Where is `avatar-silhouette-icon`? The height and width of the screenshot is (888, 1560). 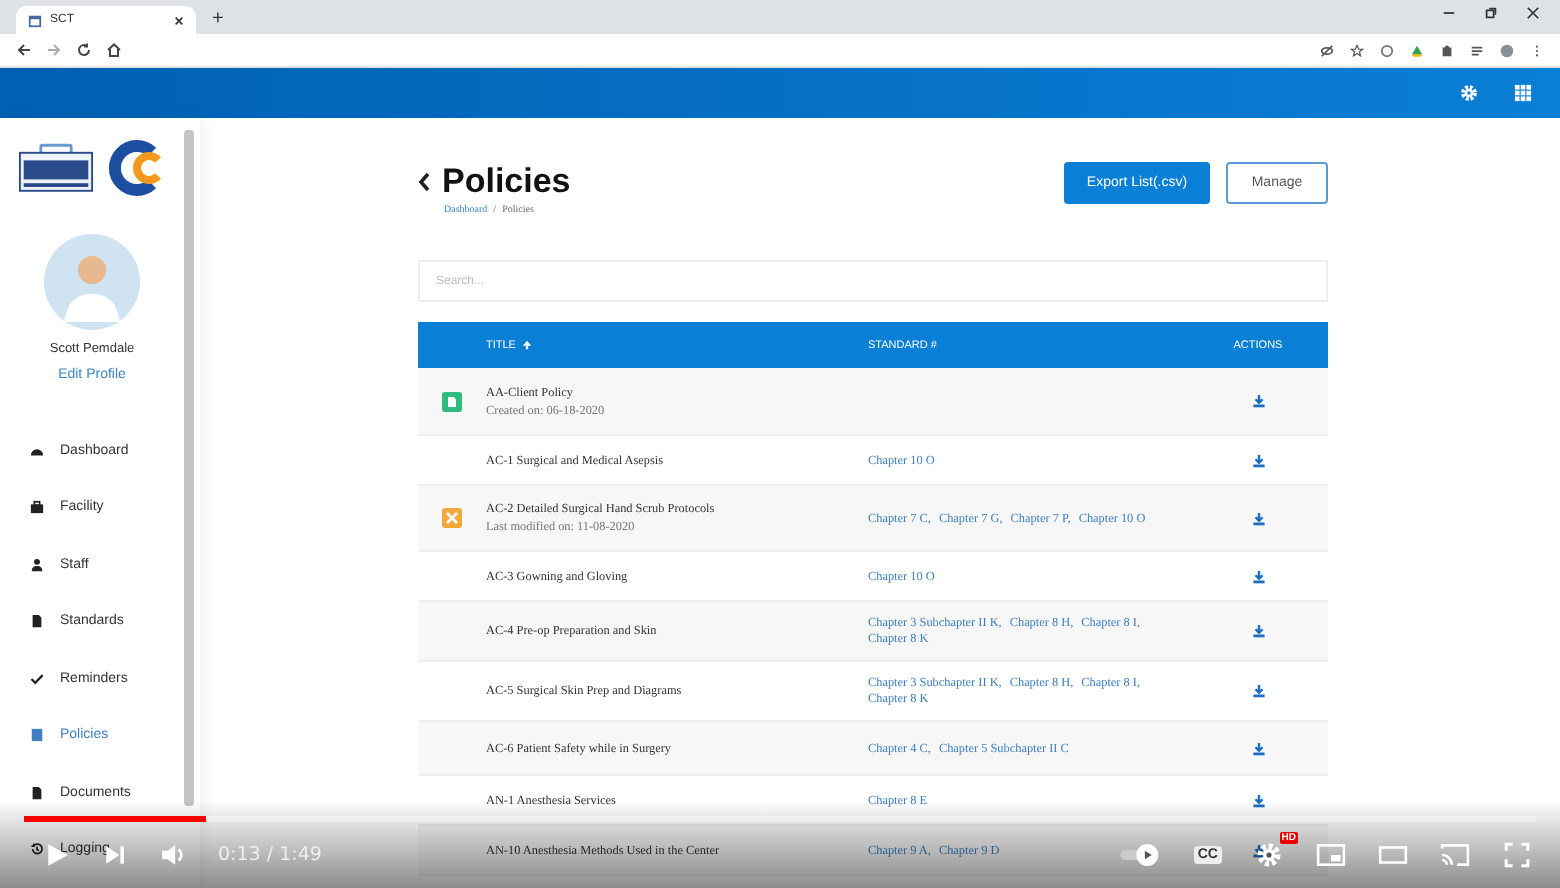
avatar-silhouette-icon is located at coordinates (92, 282).